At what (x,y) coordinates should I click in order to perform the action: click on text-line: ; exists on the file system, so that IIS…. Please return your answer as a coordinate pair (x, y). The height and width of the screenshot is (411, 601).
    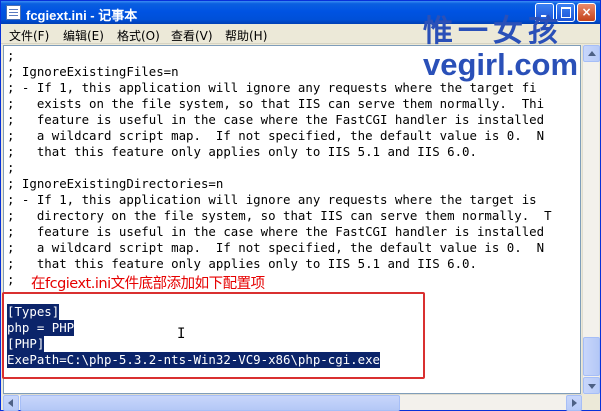
    Looking at the image, I should click on (276, 103).